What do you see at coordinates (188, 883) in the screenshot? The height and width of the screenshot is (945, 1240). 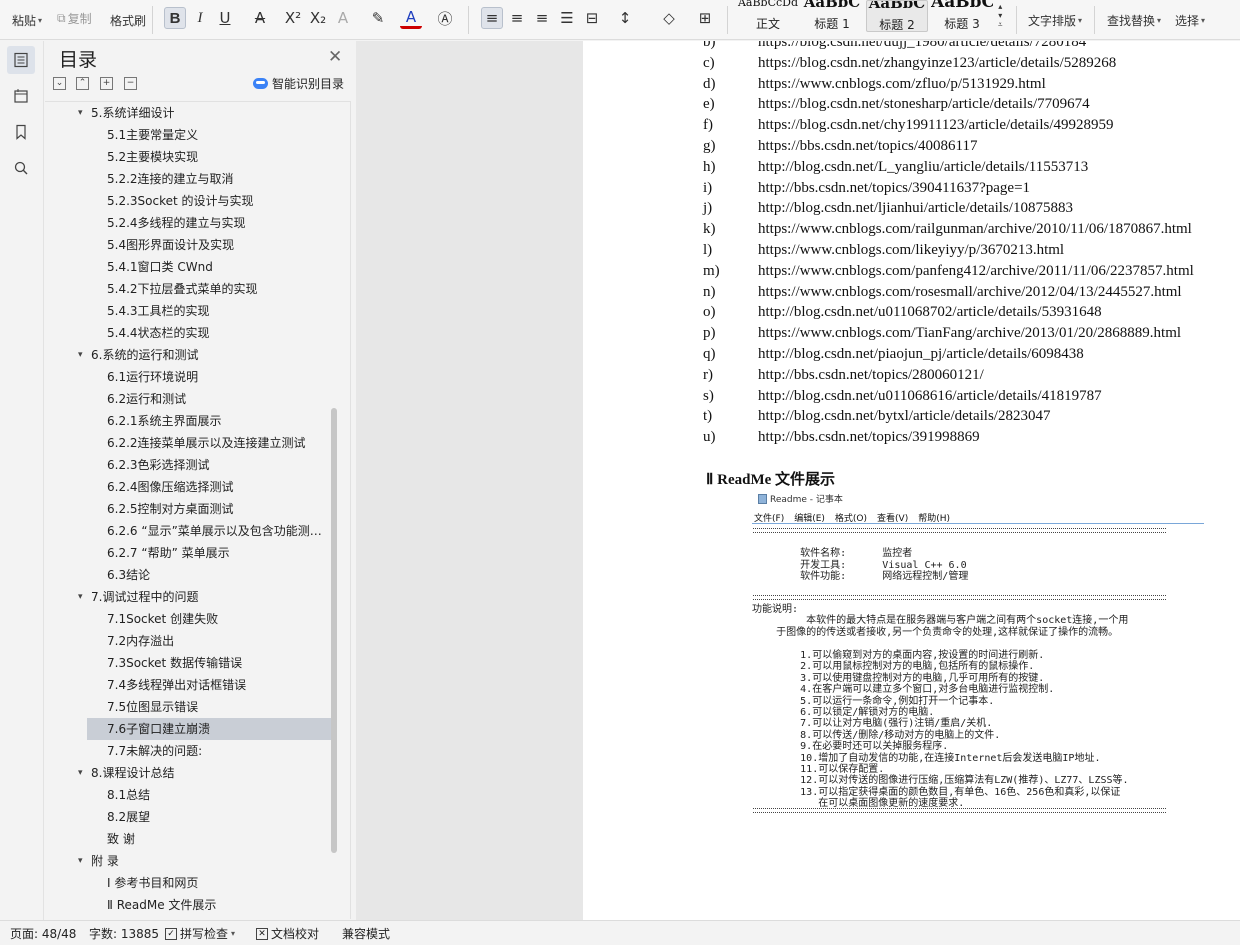 I see `toc-item: Ⅰ 参考书目和网页` at bounding box center [188, 883].